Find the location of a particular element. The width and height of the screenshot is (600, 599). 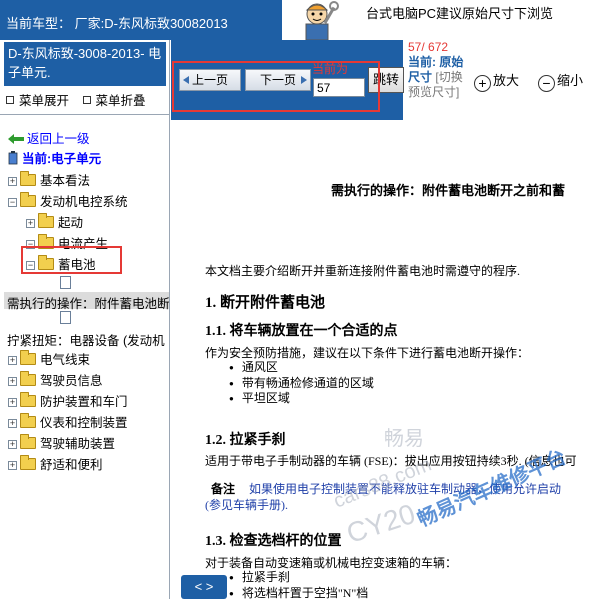

back-link-row: 返回上一级 is located at coordinates (49, 137).